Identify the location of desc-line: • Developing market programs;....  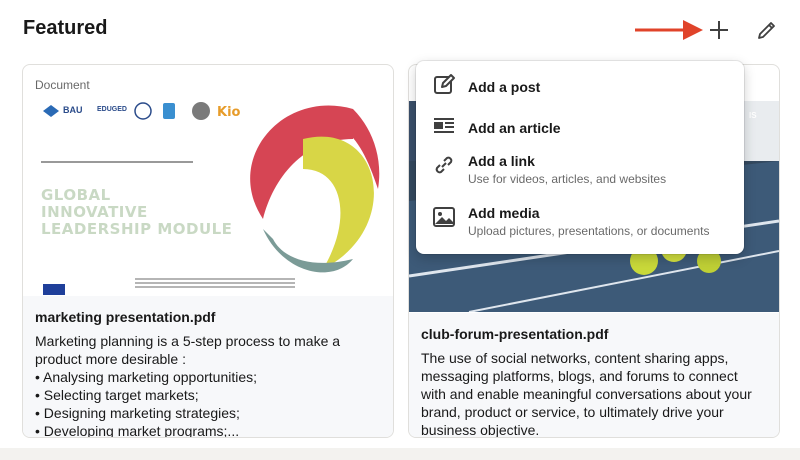
(137, 430).